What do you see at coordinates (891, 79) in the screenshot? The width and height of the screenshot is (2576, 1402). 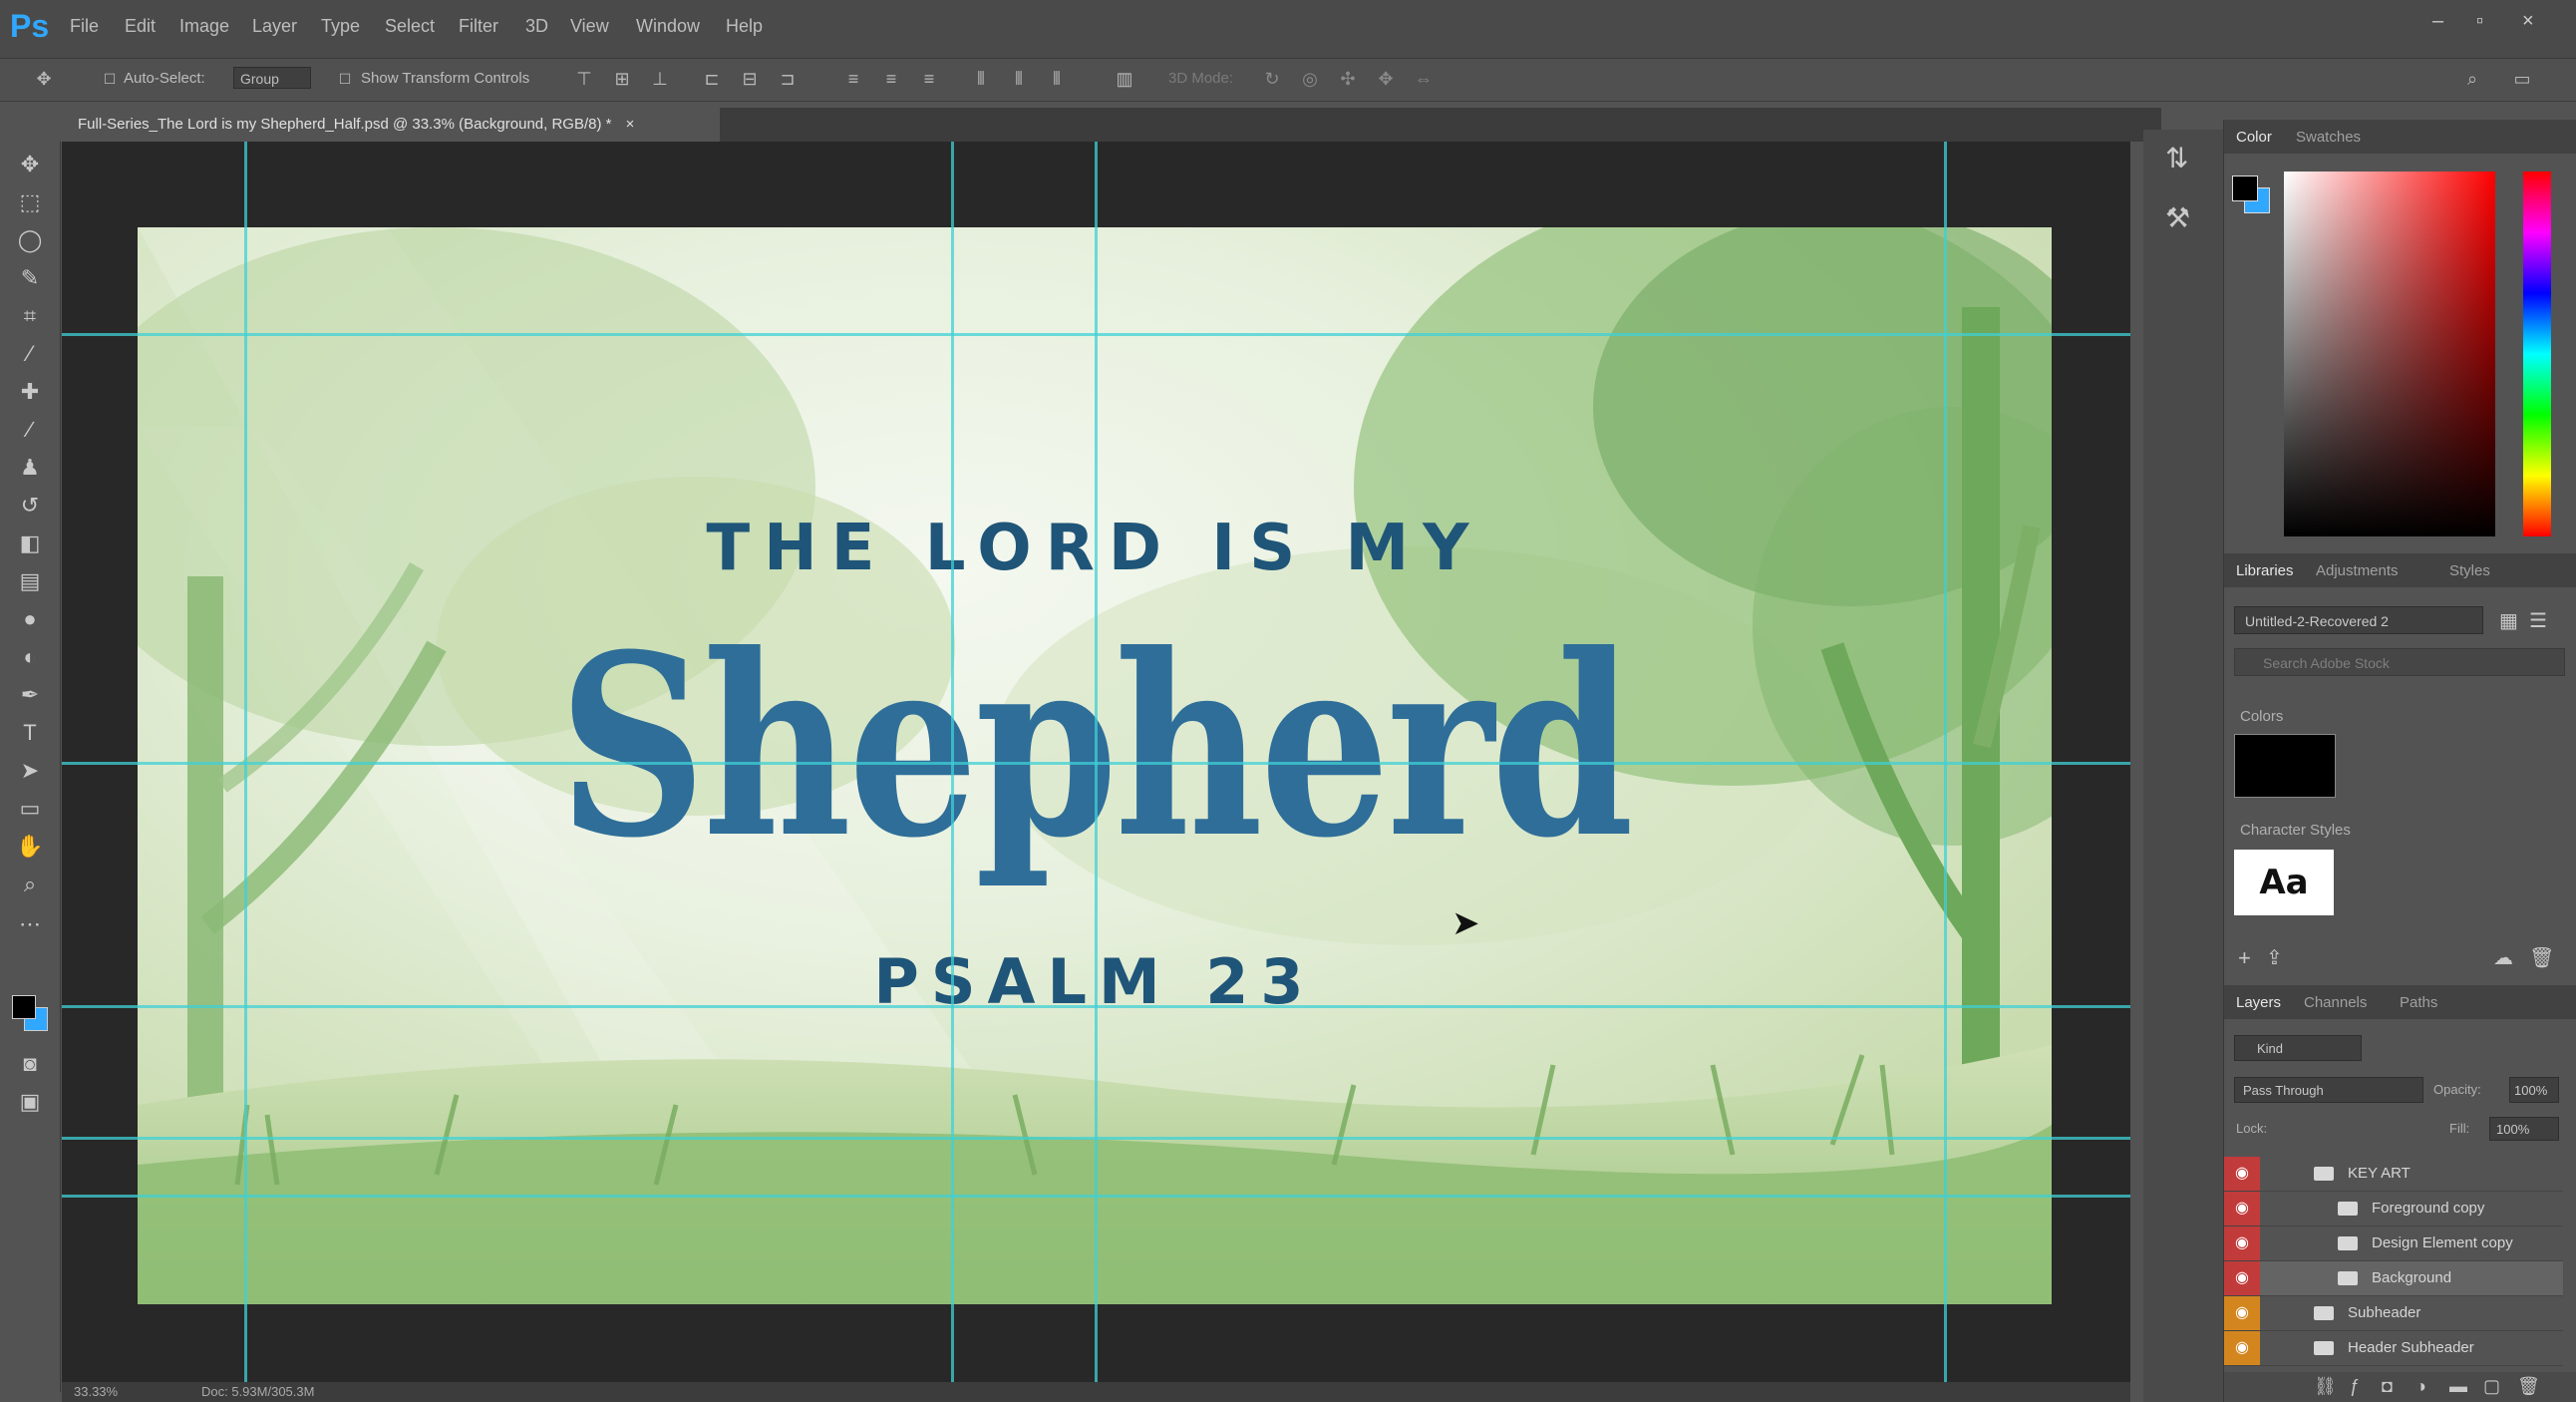 I see `distribute-vcenter-icon: ≡` at bounding box center [891, 79].